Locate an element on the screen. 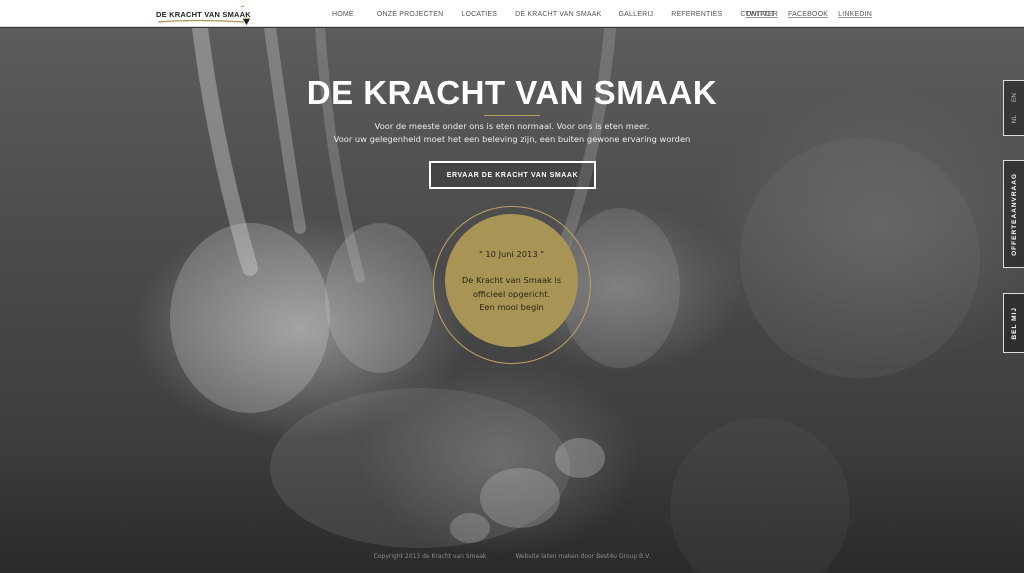 The image size is (1024, 573). milestone-line-2: officieel opgericht. is located at coordinates (511, 293).